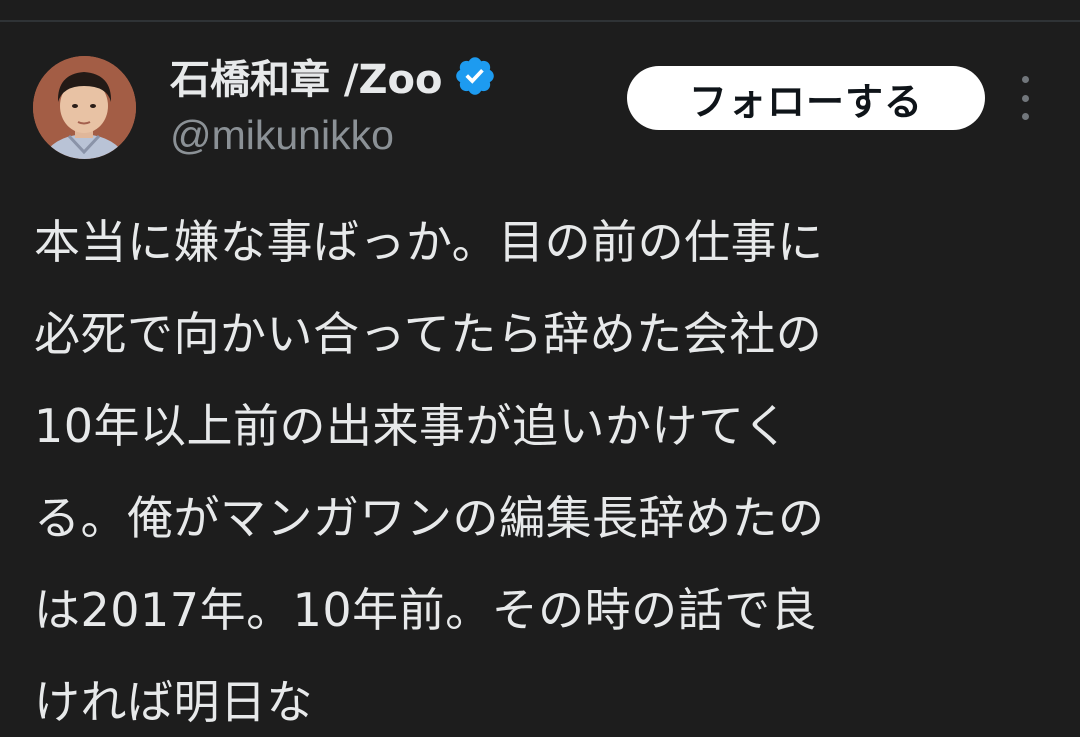 The height and width of the screenshot is (737, 1080). Describe the element at coordinates (173, 702) in the screenshot. I see `tweet-line: ければ明日な` at that location.